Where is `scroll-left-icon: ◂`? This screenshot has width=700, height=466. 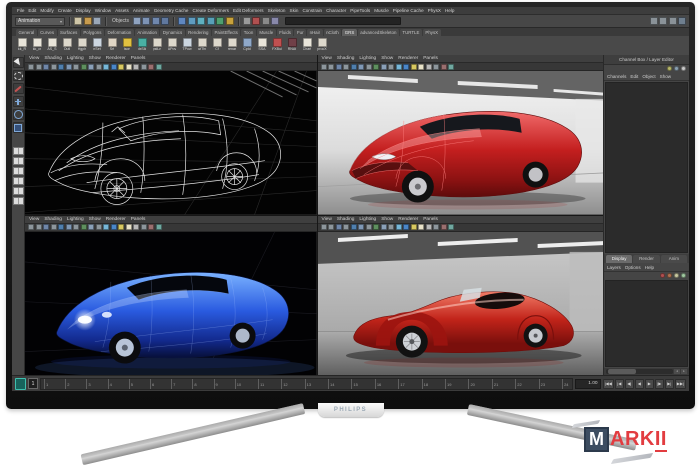 scroll-left-icon: ◂ is located at coordinates (677, 371).